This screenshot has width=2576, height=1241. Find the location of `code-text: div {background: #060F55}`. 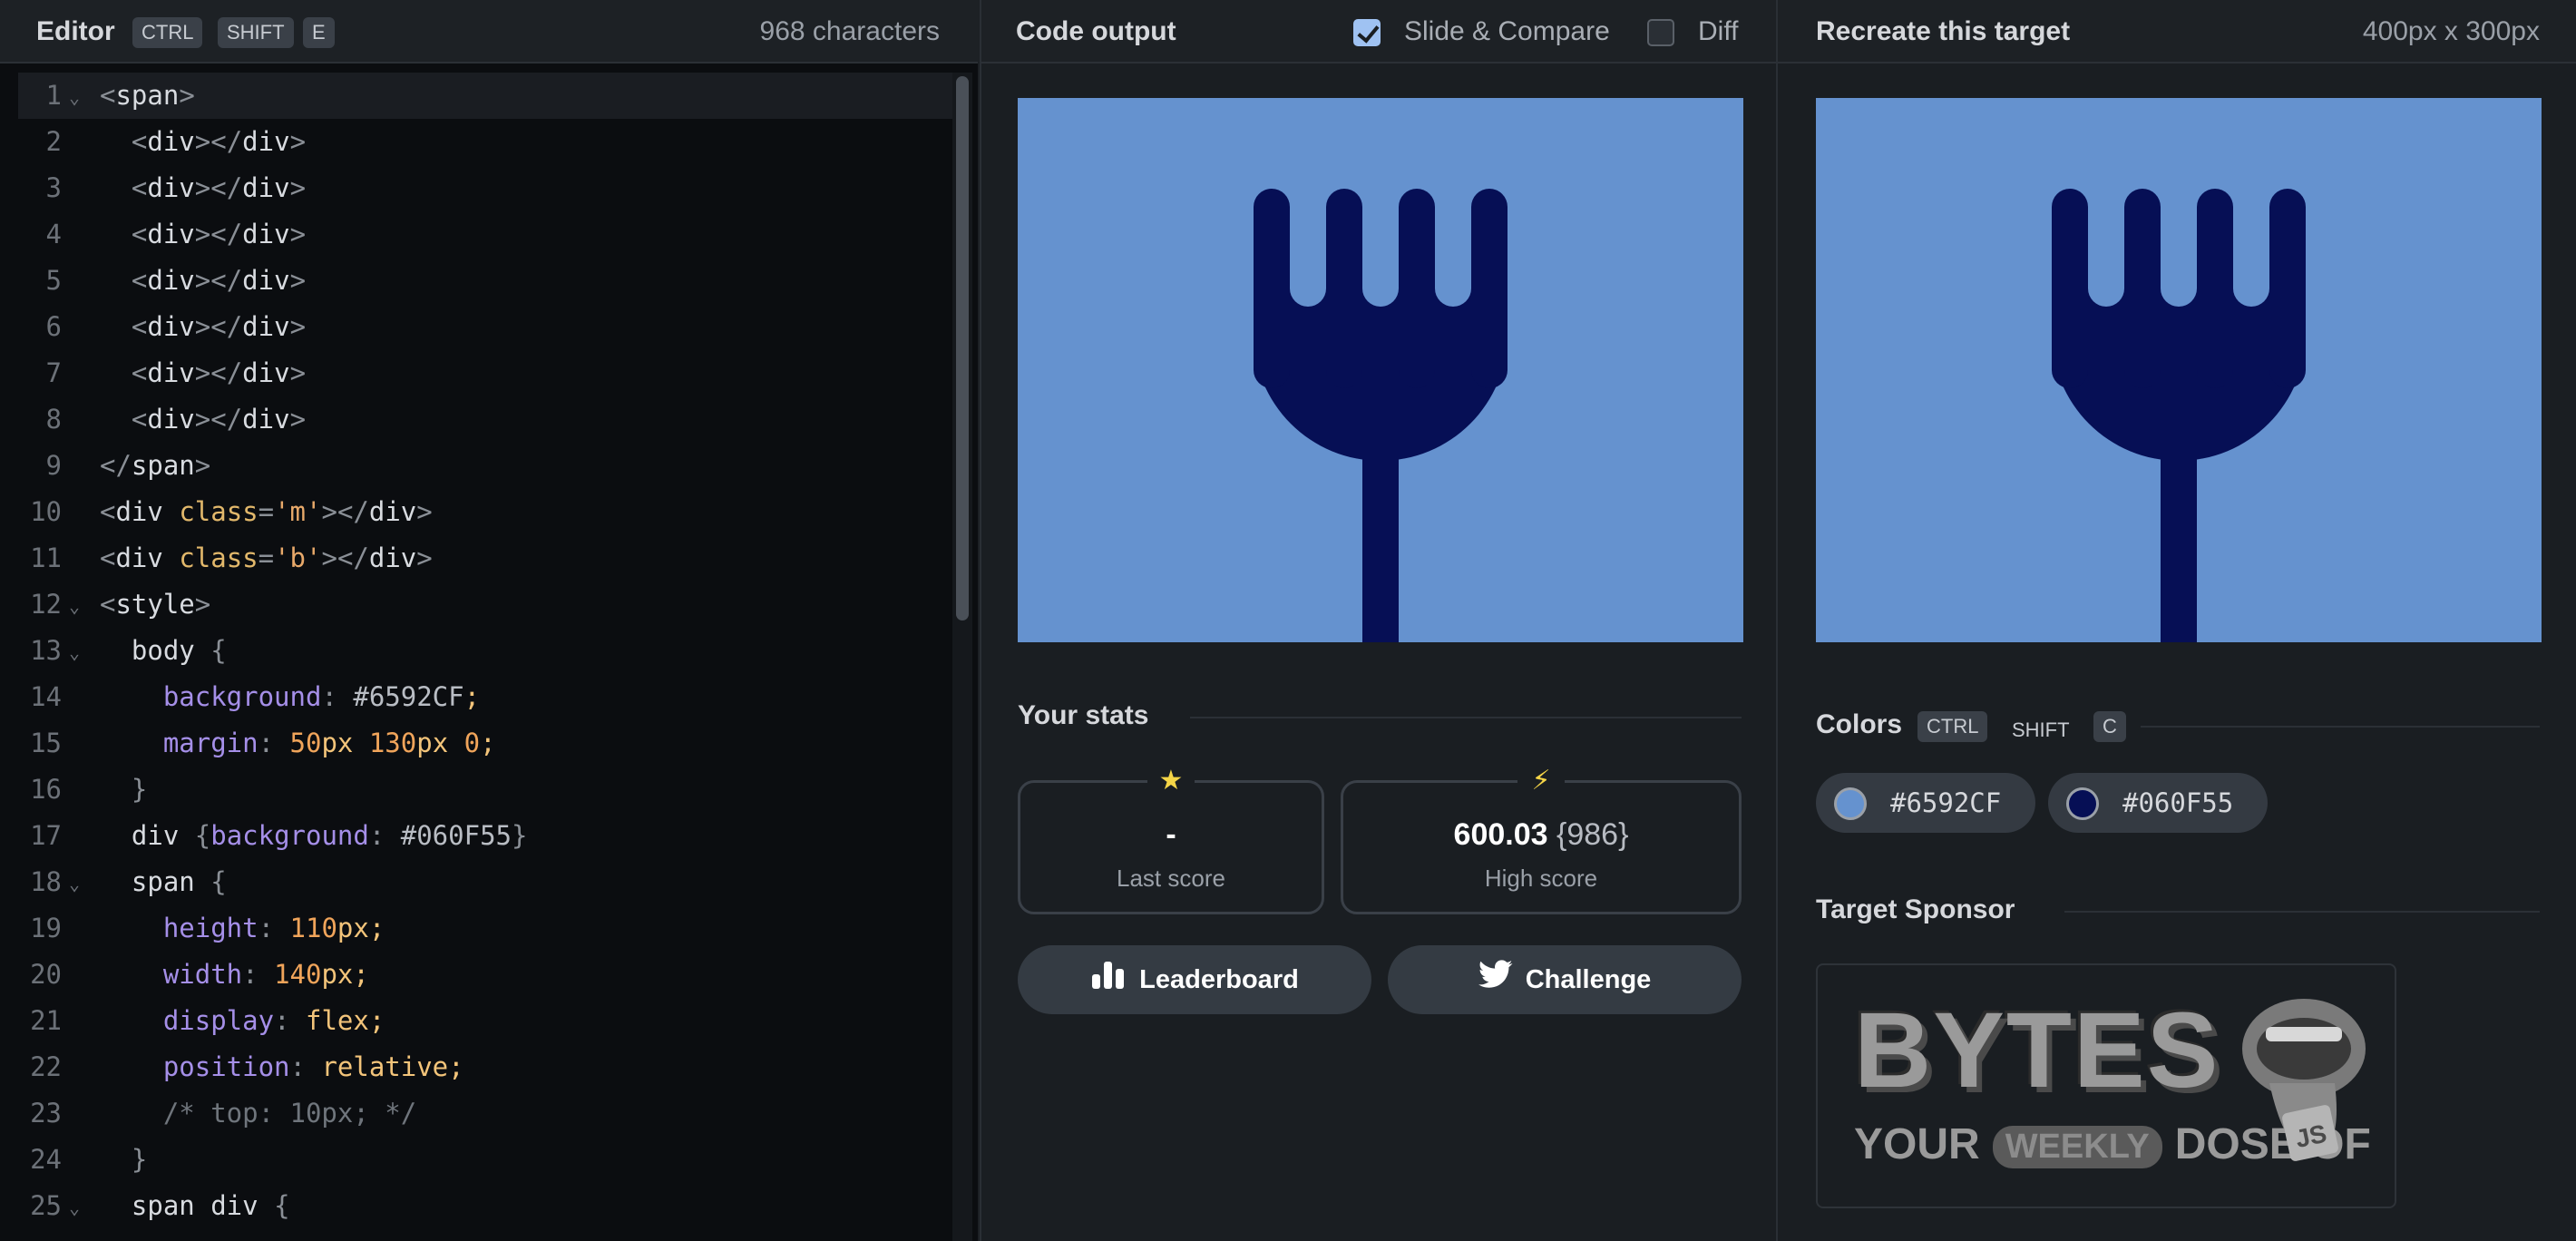

code-text: div {background: #060F55} is located at coordinates (314, 836).